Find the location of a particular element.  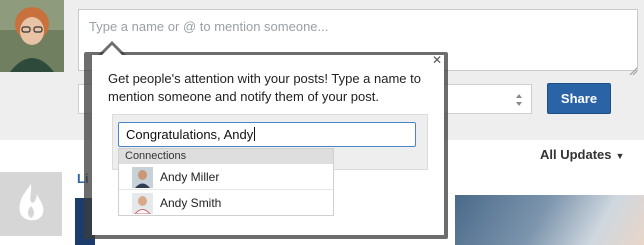

flame-logo-icon is located at coordinates (31, 204).